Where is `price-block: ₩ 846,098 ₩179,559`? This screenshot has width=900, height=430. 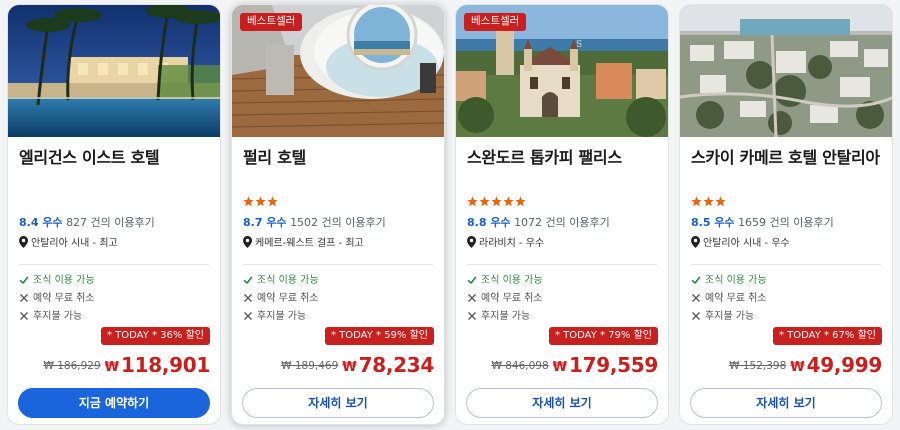 price-block: ₩ 846,098 ₩179,559 is located at coordinates (575, 365).